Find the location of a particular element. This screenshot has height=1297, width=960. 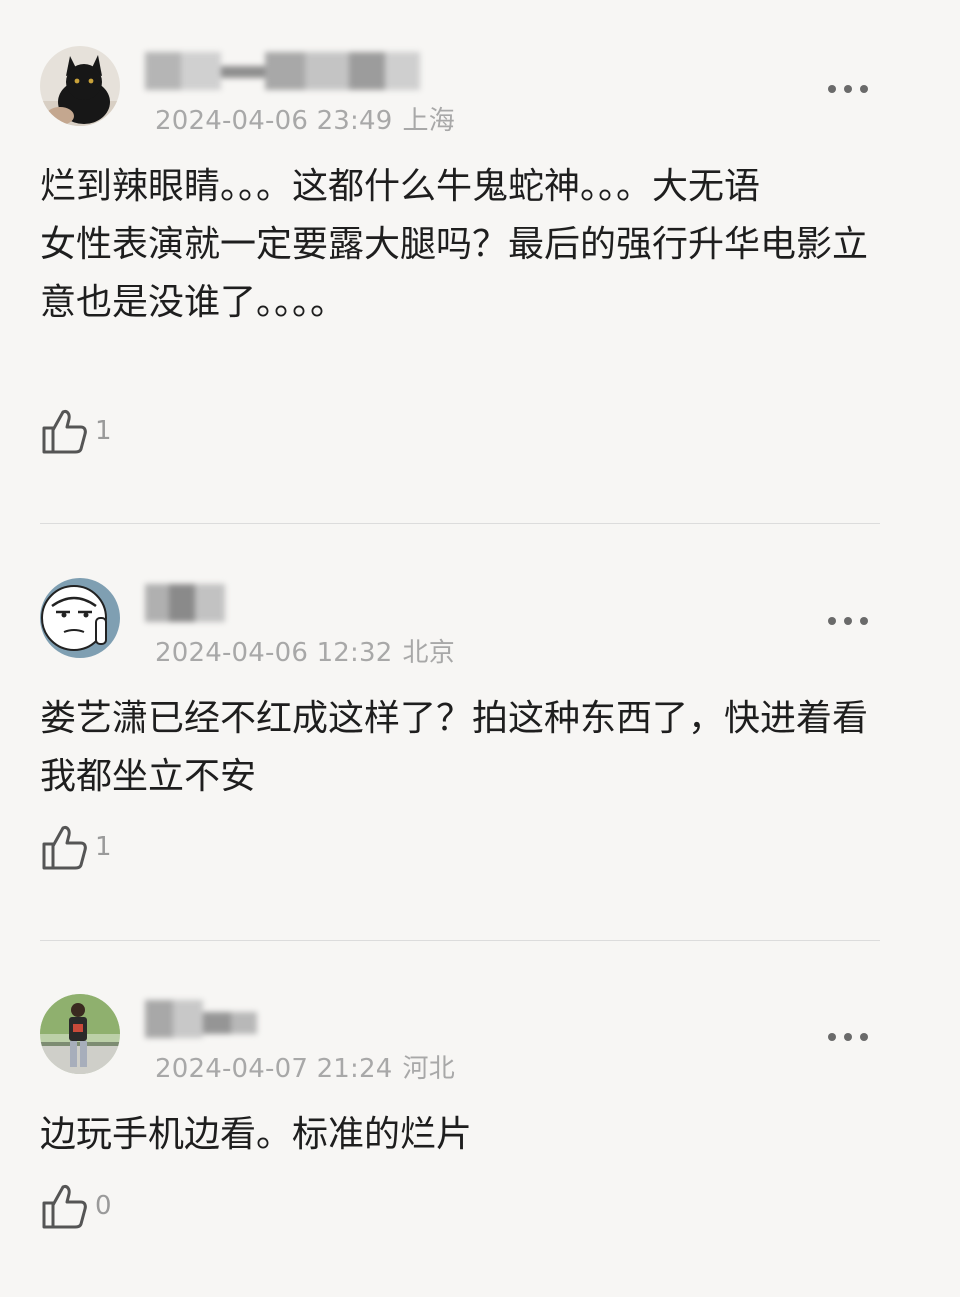

person-outdoor-avatar is located at coordinates (80, 1034).